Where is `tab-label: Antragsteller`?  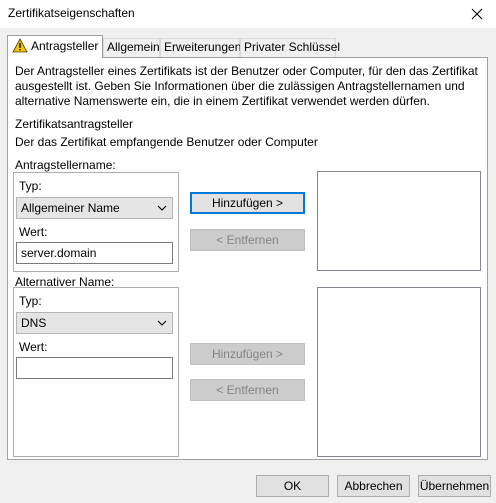 tab-label: Antragsteller is located at coordinates (65, 46).